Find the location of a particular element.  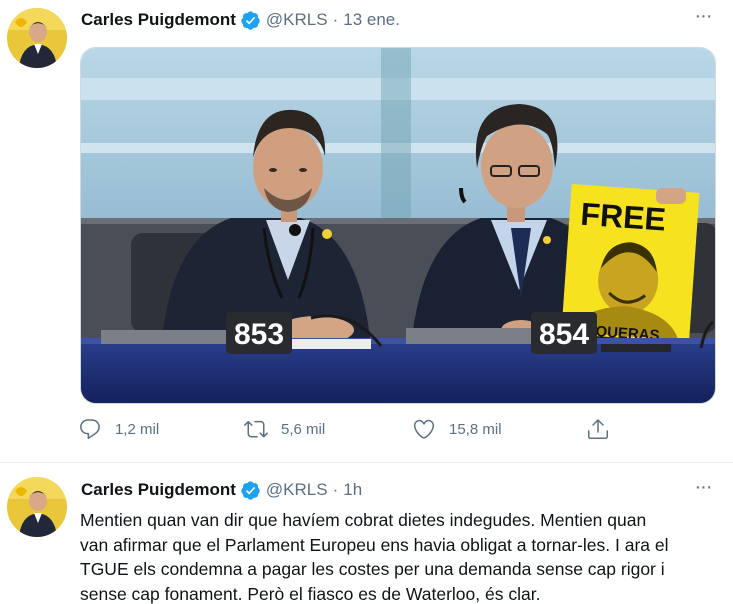

timestamp: 13 ene. is located at coordinates (371, 20).